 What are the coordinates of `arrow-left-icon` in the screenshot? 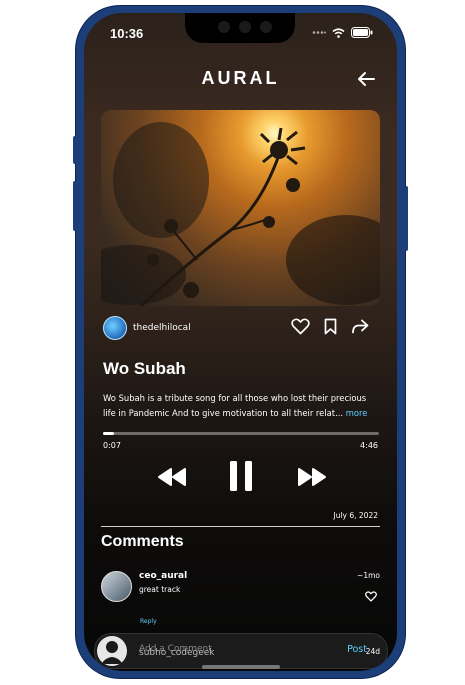 It's located at (366, 79).